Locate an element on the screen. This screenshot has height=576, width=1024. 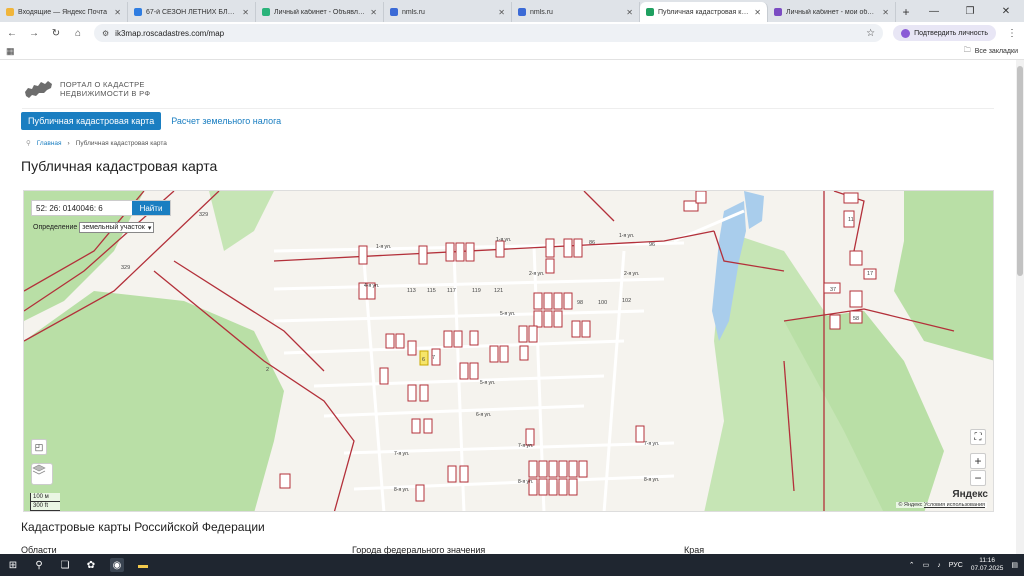
page-scrollbar is located at coordinates (1020, 307).